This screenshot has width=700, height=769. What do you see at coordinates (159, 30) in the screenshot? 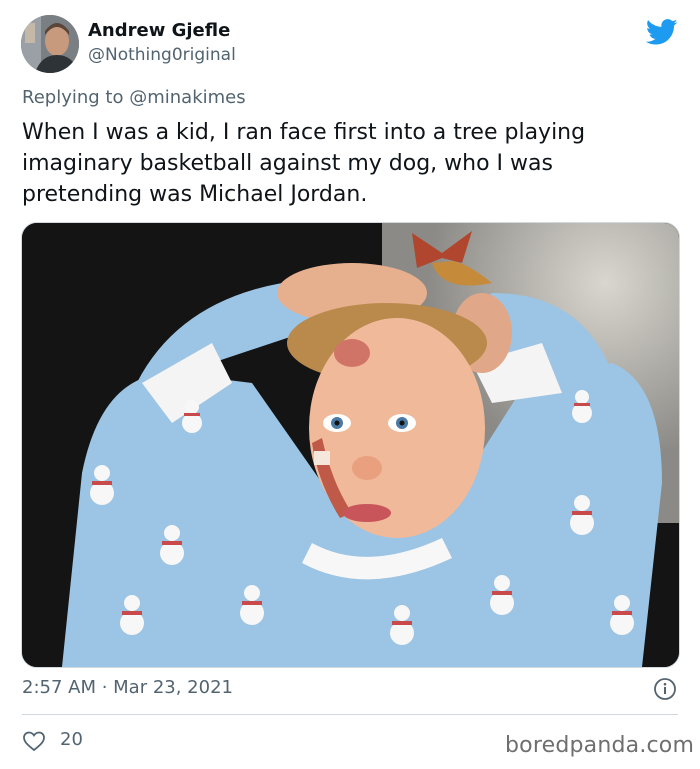
I see `author-name: Andrew Gjefle` at bounding box center [159, 30].